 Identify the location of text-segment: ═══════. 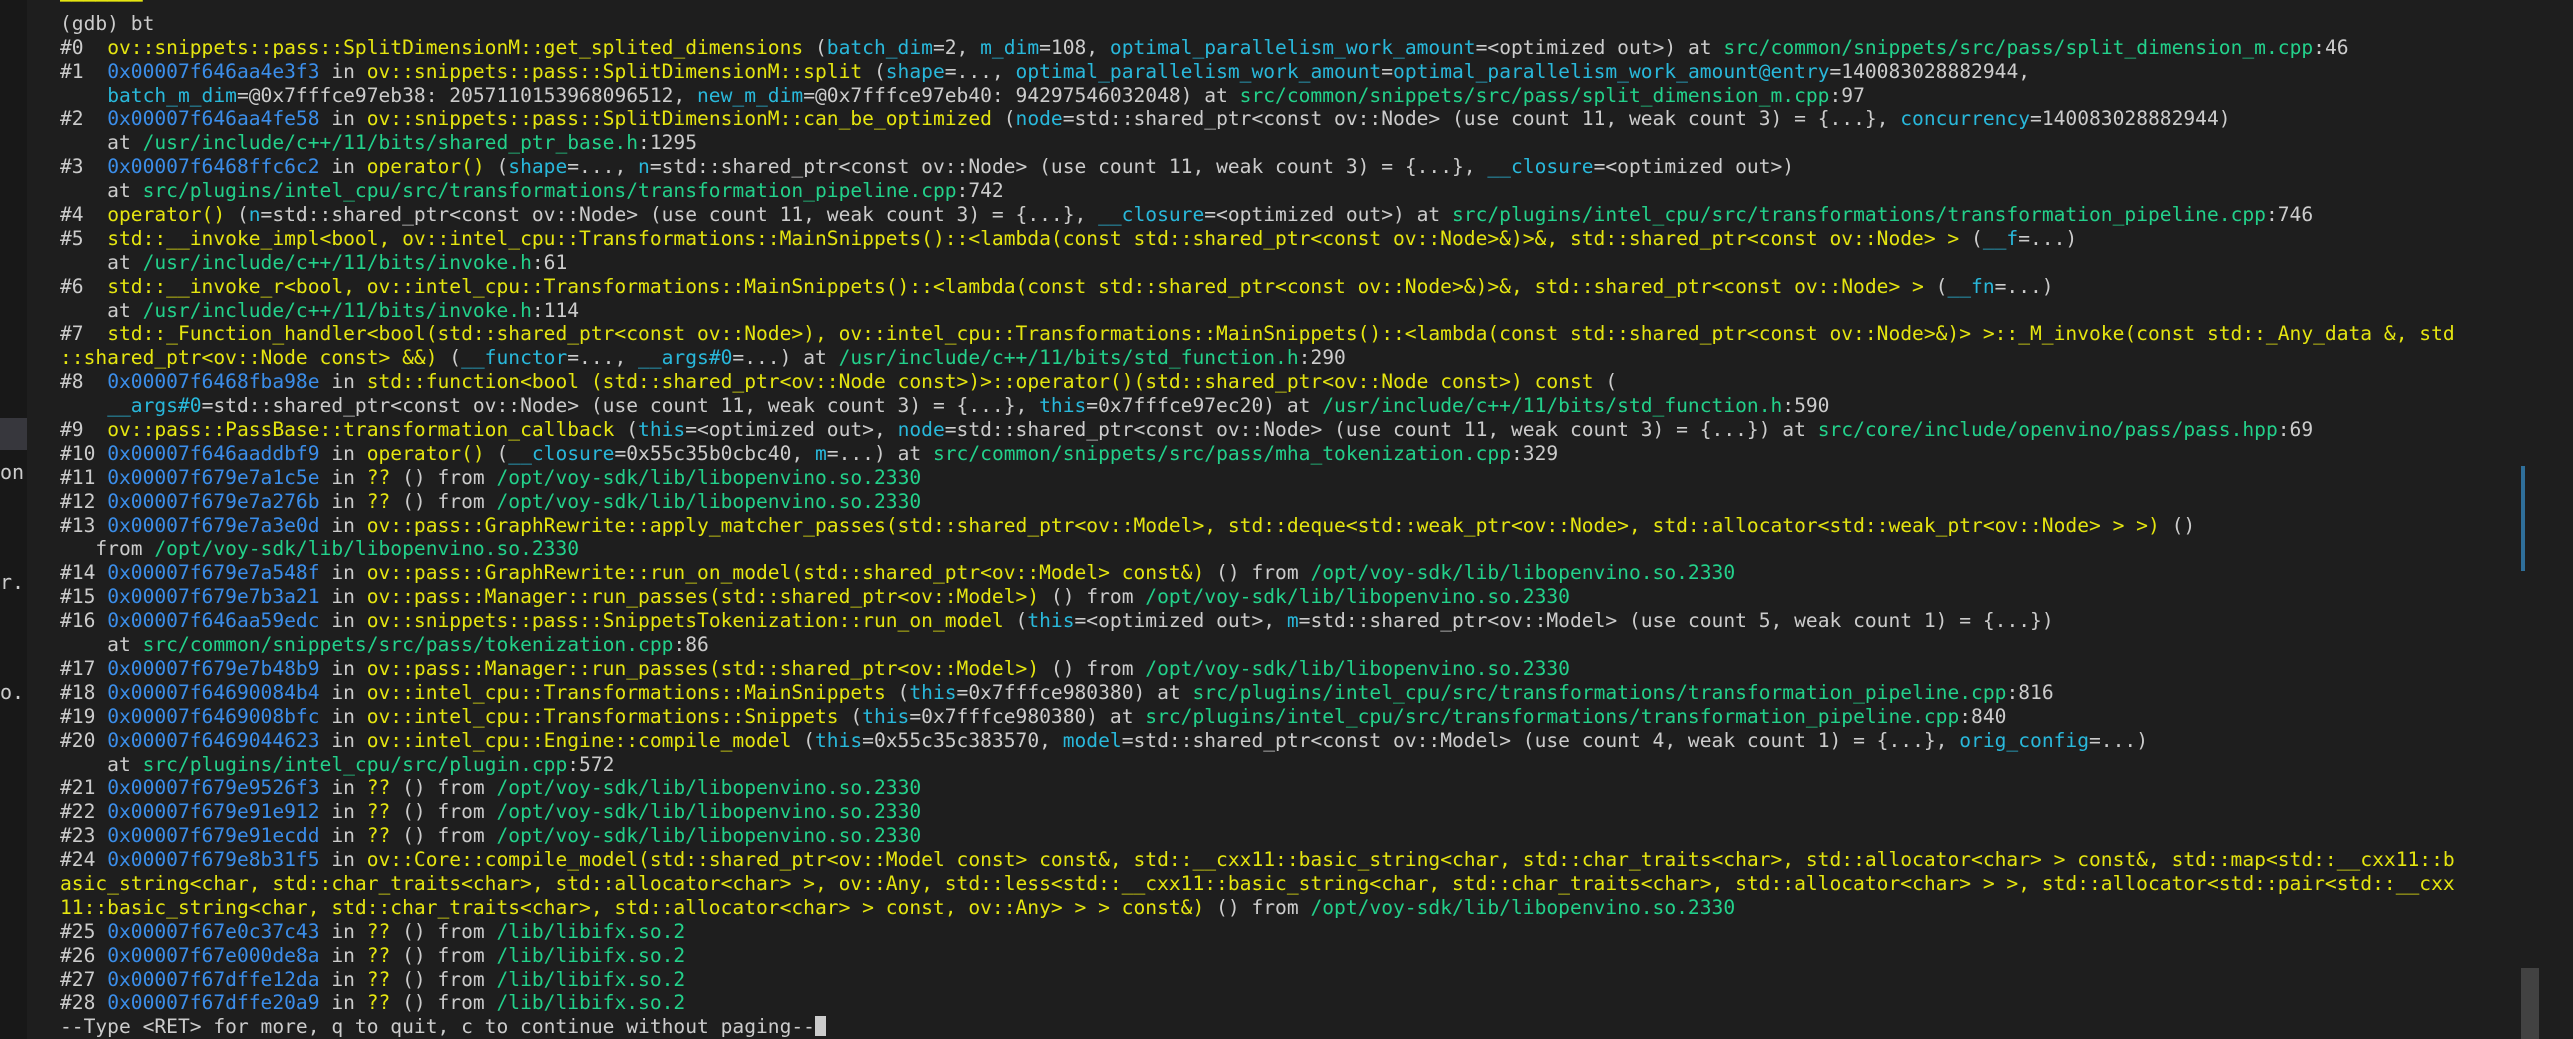
(101, 5).